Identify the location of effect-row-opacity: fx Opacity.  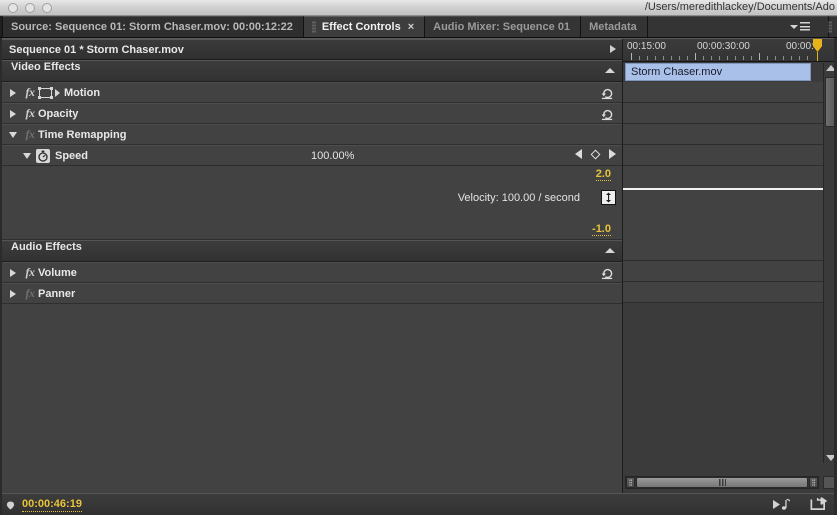
(311, 113).